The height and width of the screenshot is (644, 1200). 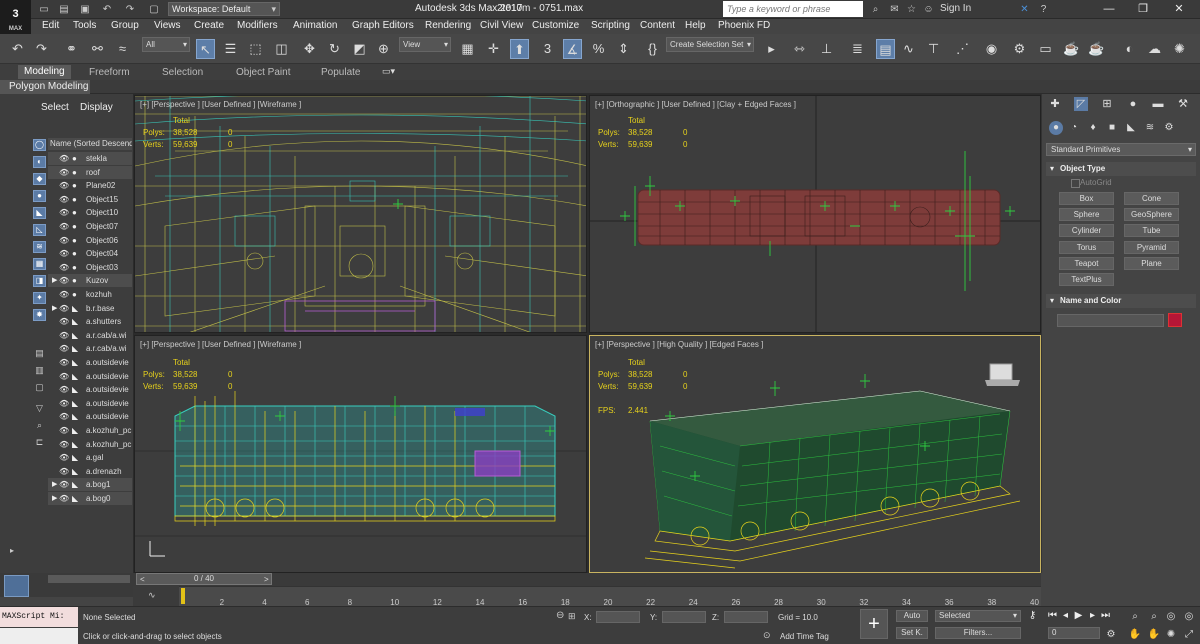 I want to click on material-editor-icon: ◉, so click(x=991, y=49).